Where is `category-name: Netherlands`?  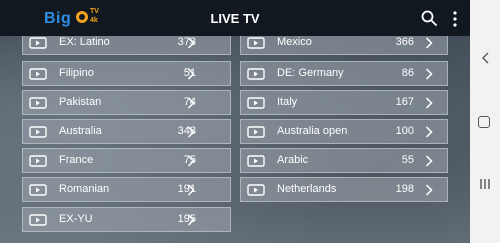 category-name: Netherlands is located at coordinates (307, 189).